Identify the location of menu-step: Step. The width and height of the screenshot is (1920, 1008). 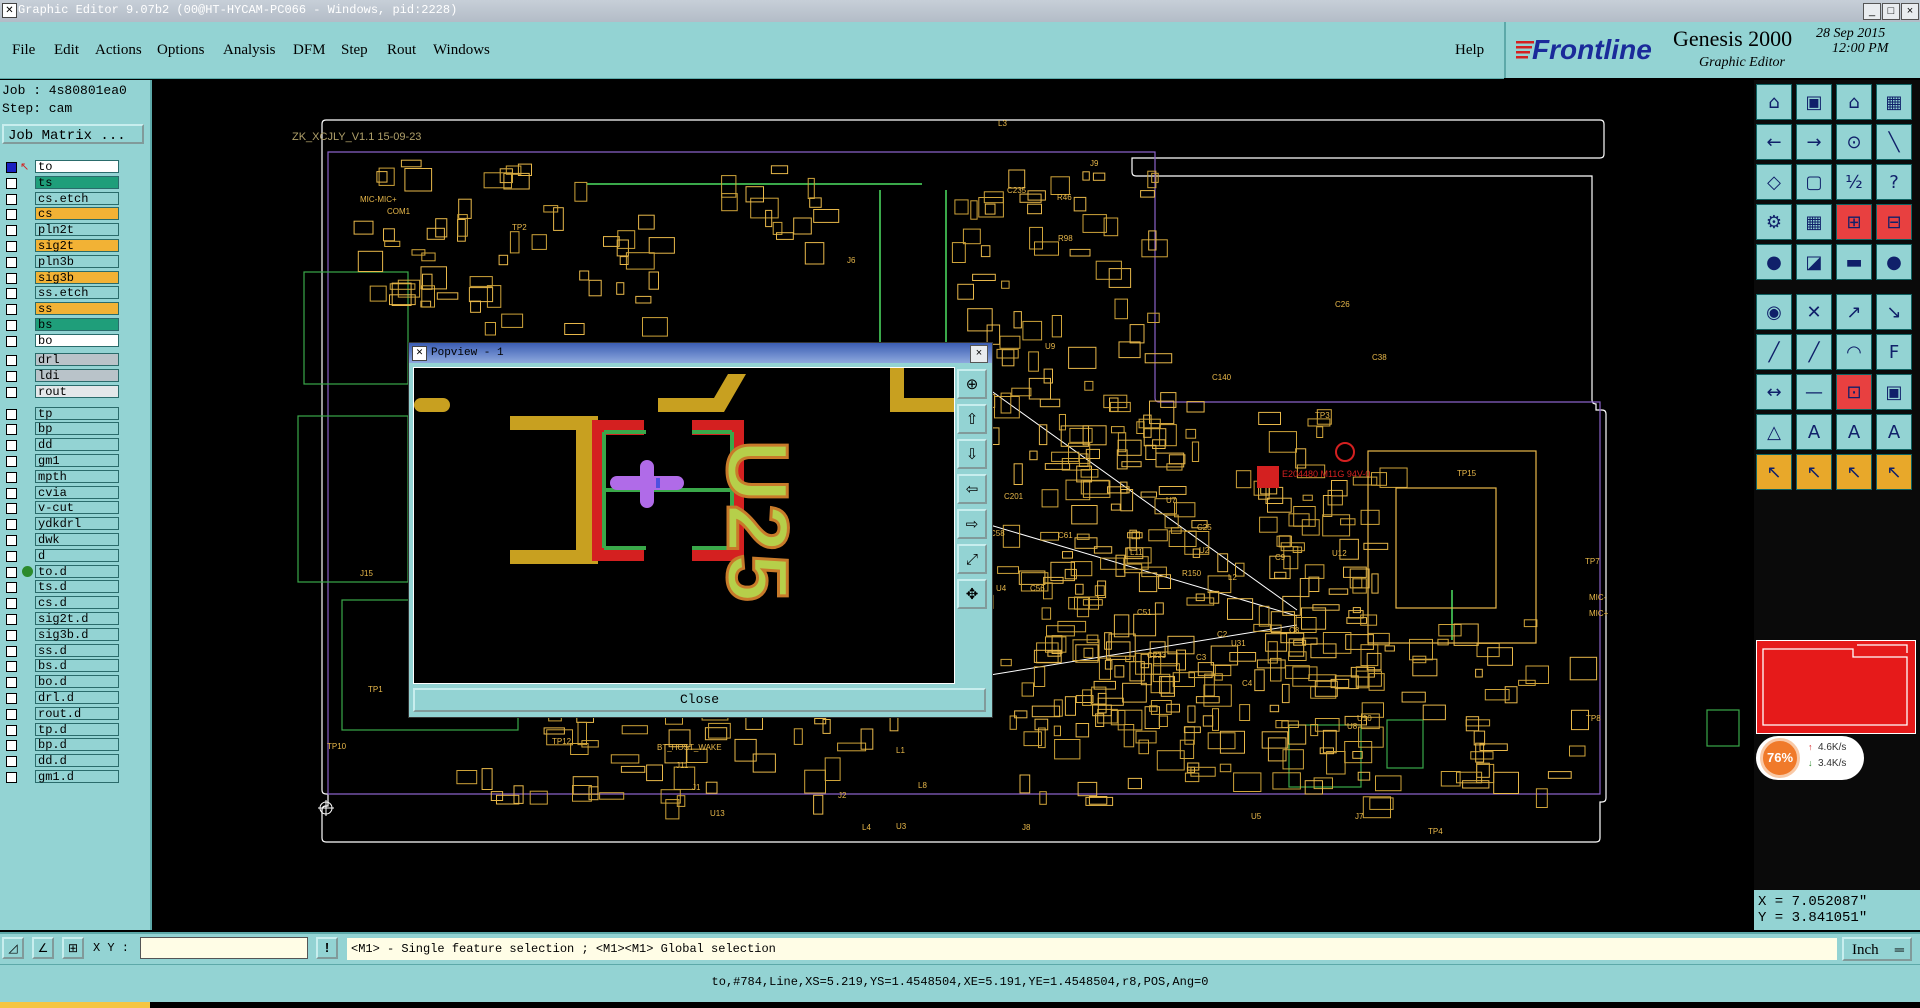
(354, 50).